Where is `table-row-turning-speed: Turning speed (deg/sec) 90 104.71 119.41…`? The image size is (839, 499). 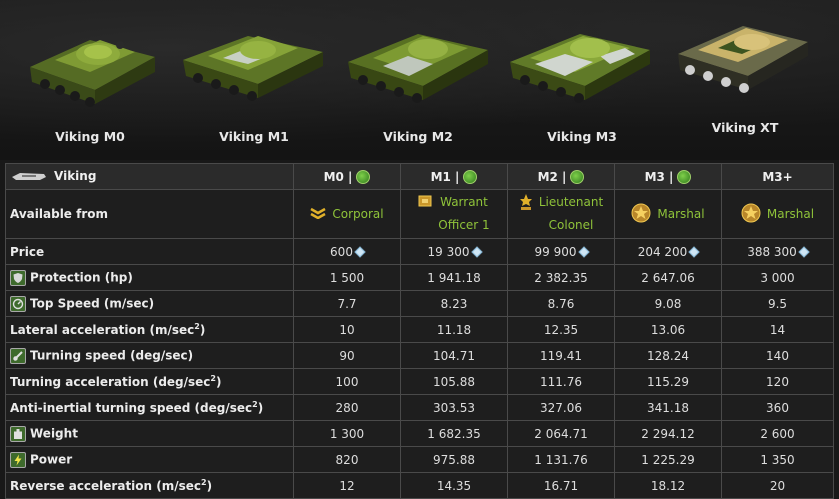
table-row-turning-speed: Turning speed (deg/sec) 90 104.71 119.41… is located at coordinates (419, 355).